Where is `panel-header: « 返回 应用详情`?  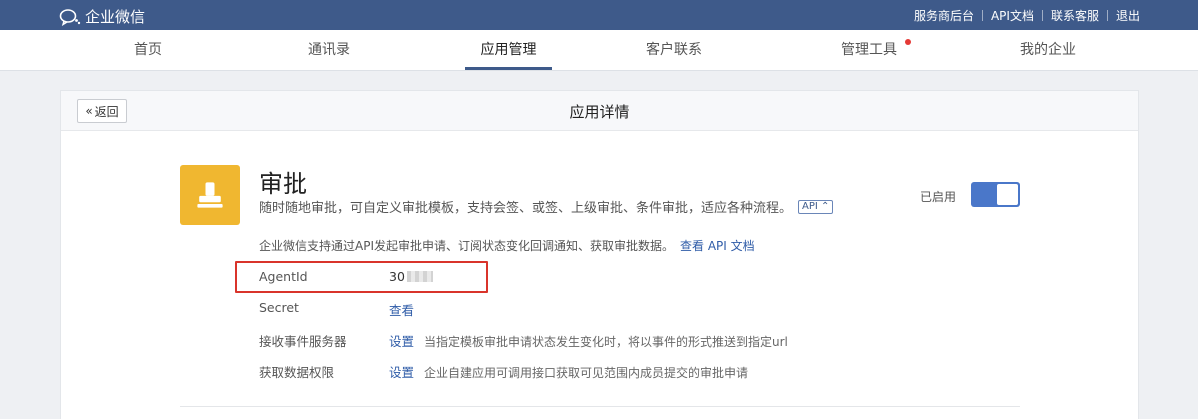 panel-header: « 返回 应用详情 is located at coordinates (599, 111).